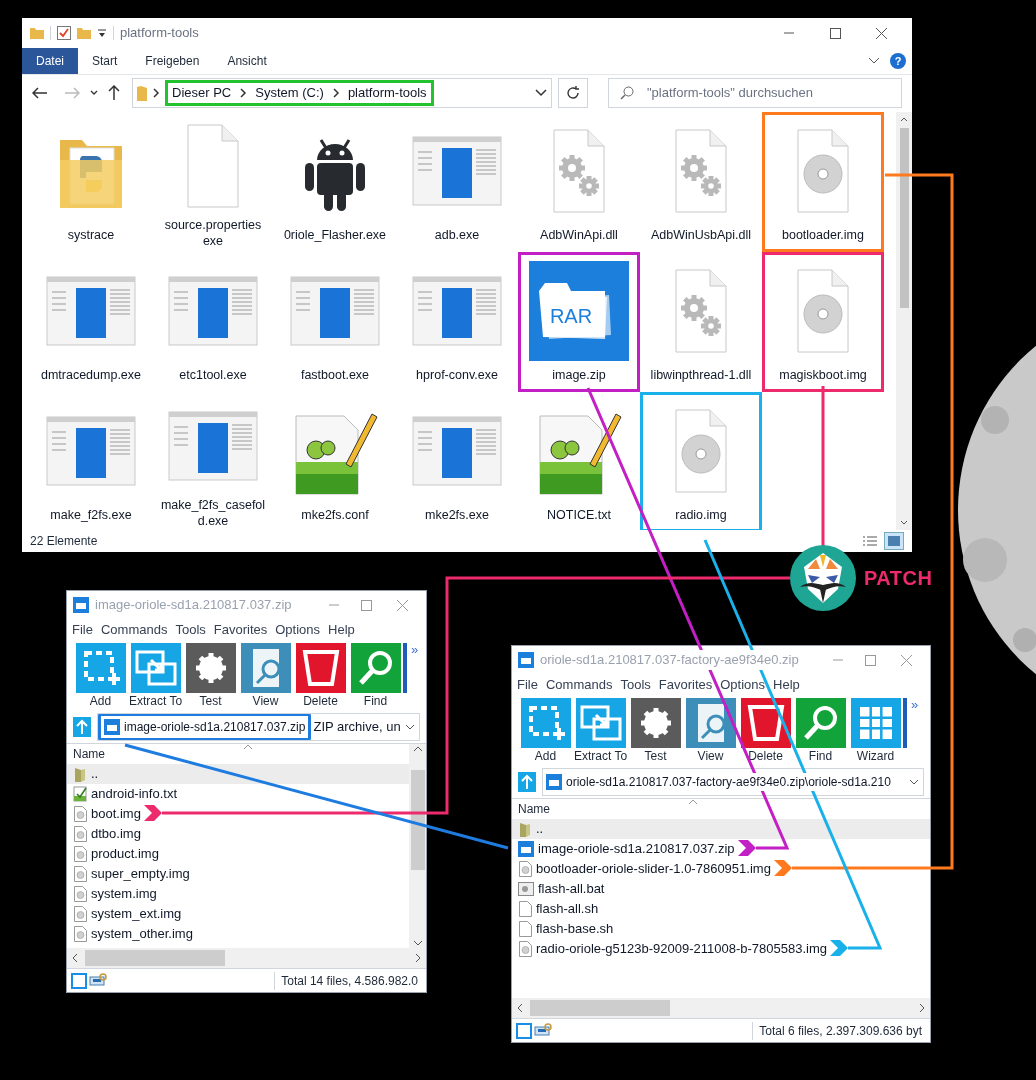 The height and width of the screenshot is (1080, 1036). What do you see at coordinates (91, 322) in the screenshot?
I see `folder-entry: dmtracedump.exe` at bounding box center [91, 322].